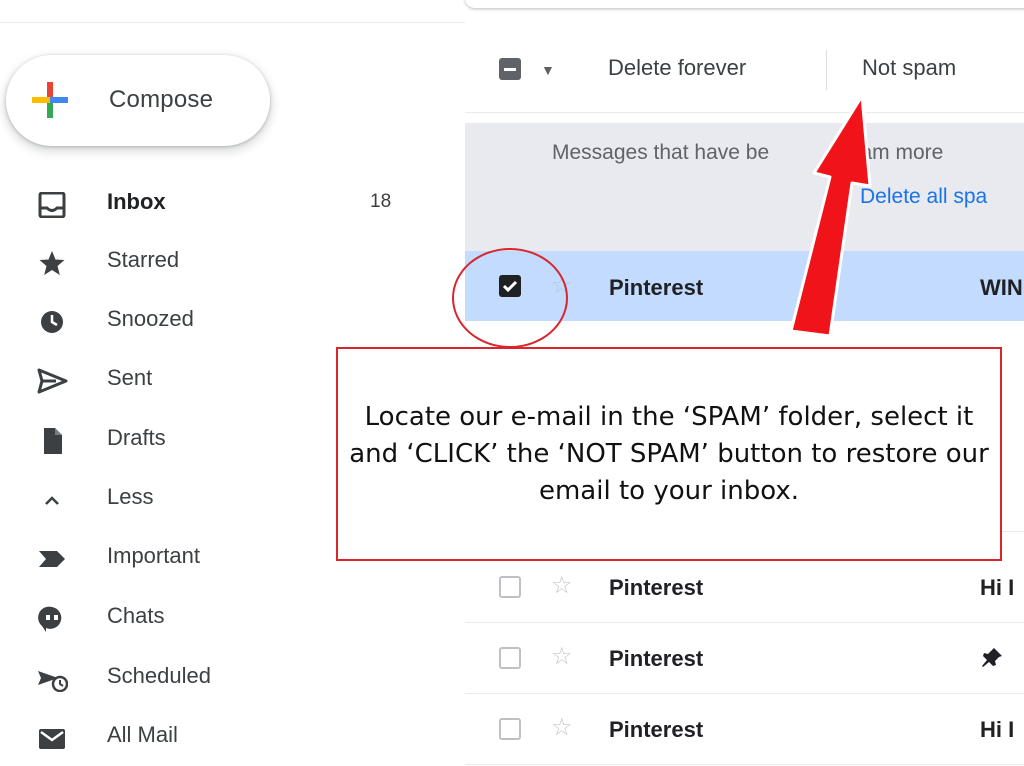 Image resolution: width=1024 pixels, height=766 pixels. Describe the element at coordinates (1001, 287) in the screenshot. I see `message-subject: WIN` at that location.